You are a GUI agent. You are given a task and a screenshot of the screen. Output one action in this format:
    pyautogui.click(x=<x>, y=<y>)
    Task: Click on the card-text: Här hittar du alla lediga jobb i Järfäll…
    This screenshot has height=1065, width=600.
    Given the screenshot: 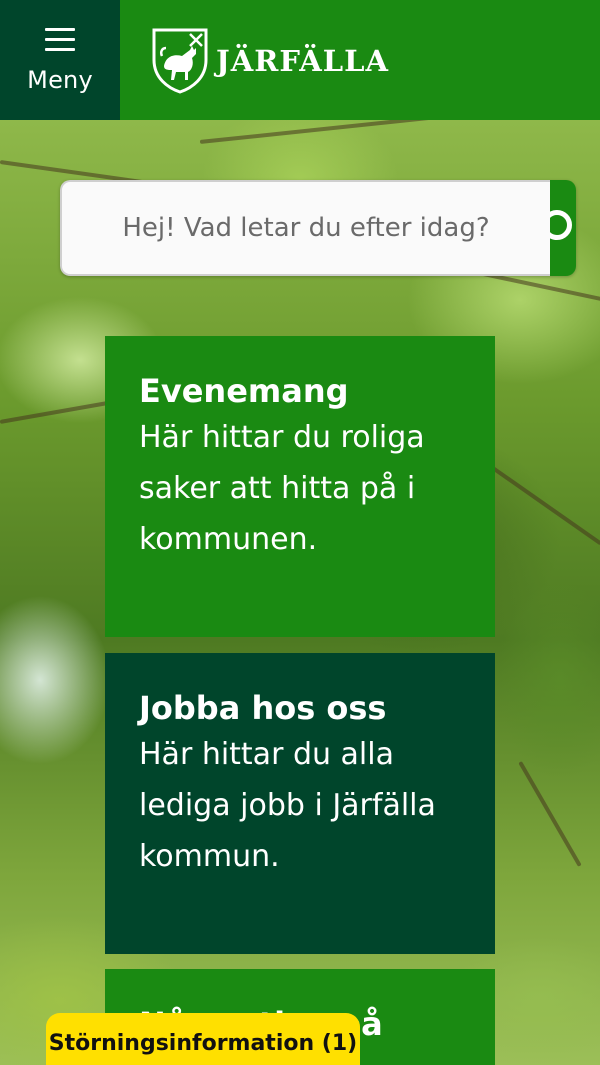 What is the action you would take?
    pyautogui.click(x=287, y=805)
    